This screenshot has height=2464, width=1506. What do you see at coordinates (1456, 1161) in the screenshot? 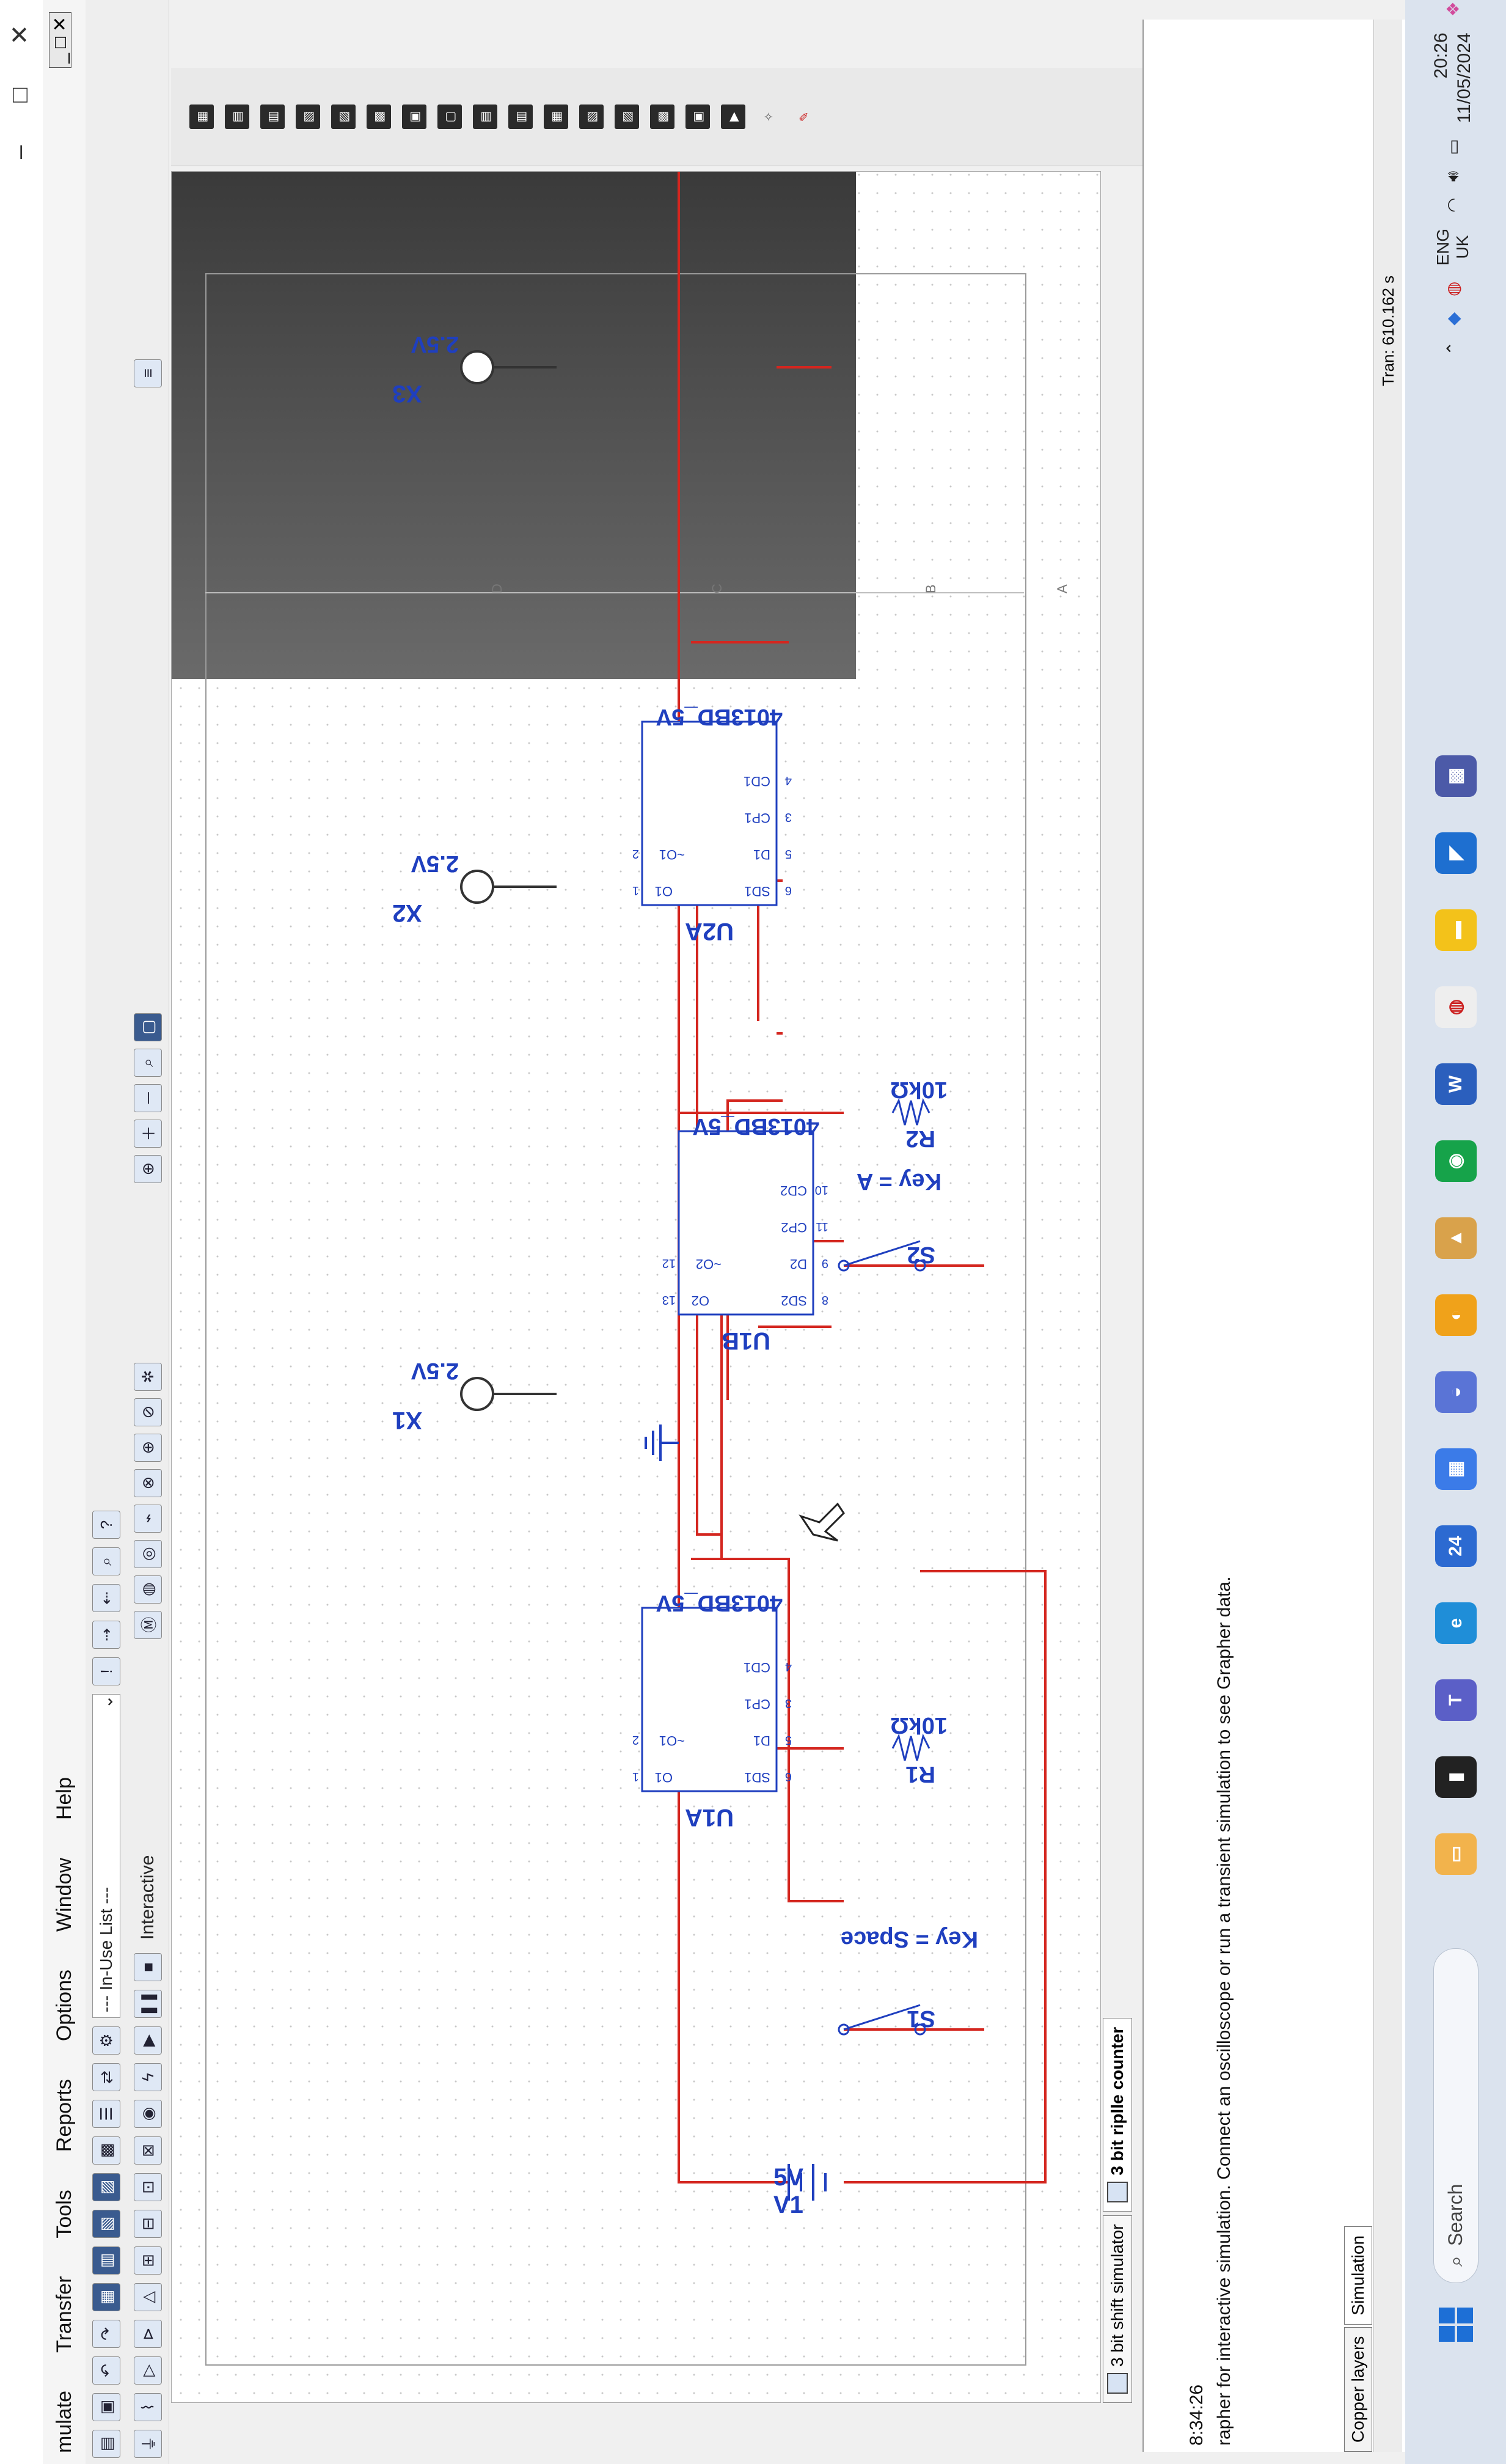
I see `spotify-icon: ◉` at bounding box center [1456, 1161].